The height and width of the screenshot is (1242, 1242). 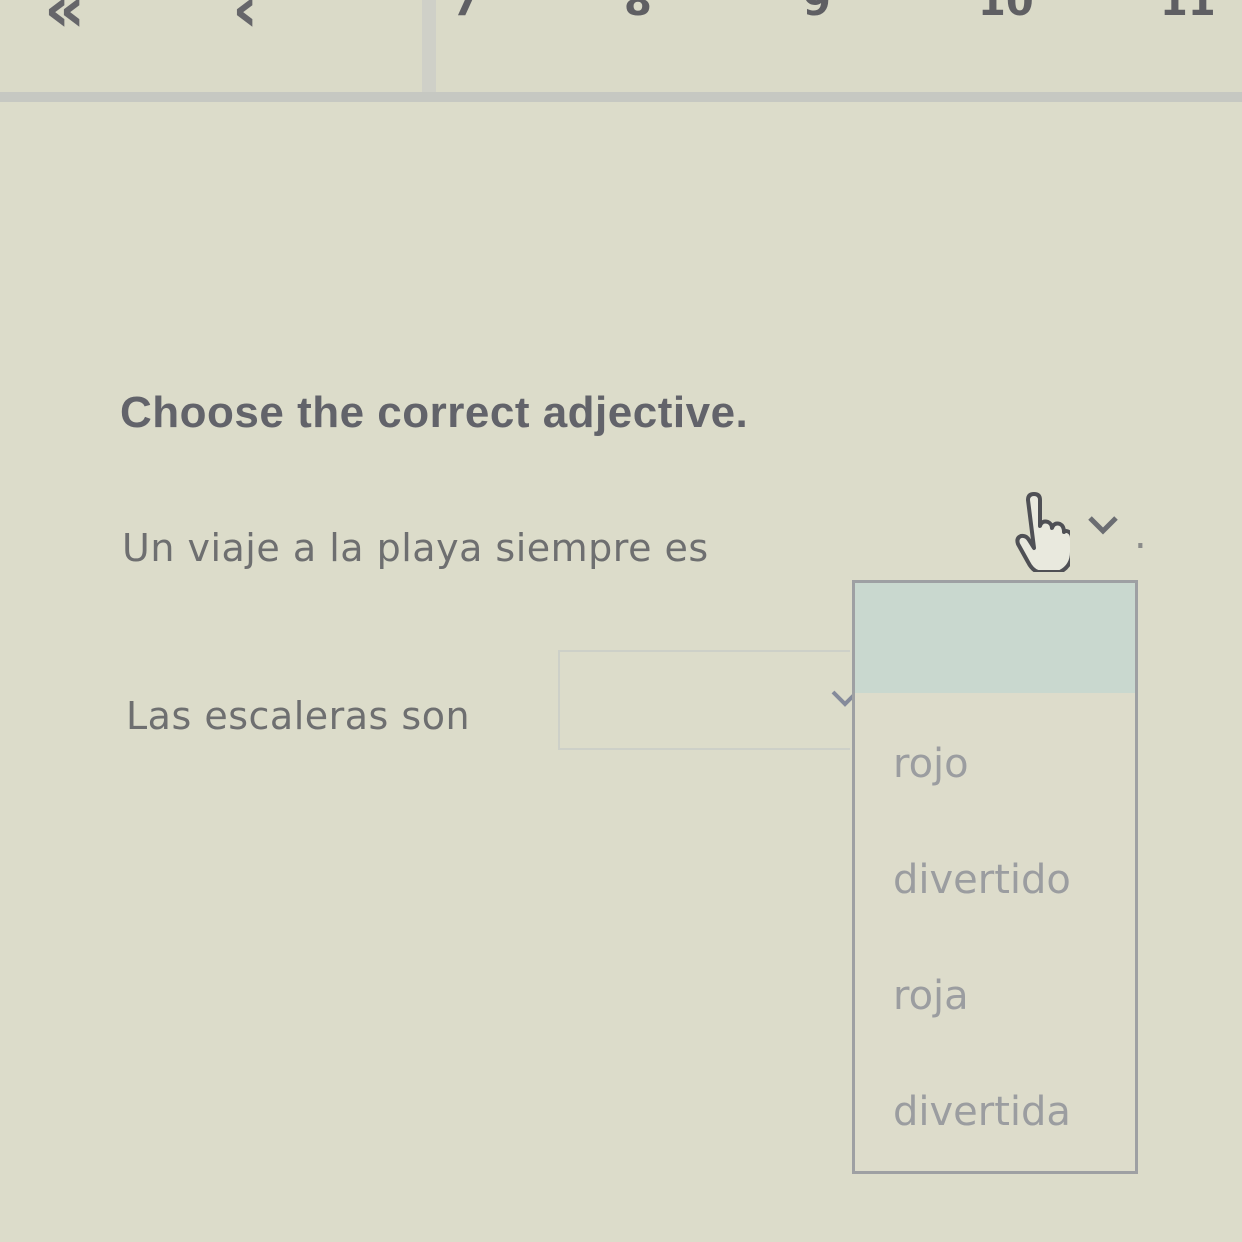 What do you see at coordinates (931, 996) in the screenshot?
I see `dropdown-option-roja: roja` at bounding box center [931, 996].